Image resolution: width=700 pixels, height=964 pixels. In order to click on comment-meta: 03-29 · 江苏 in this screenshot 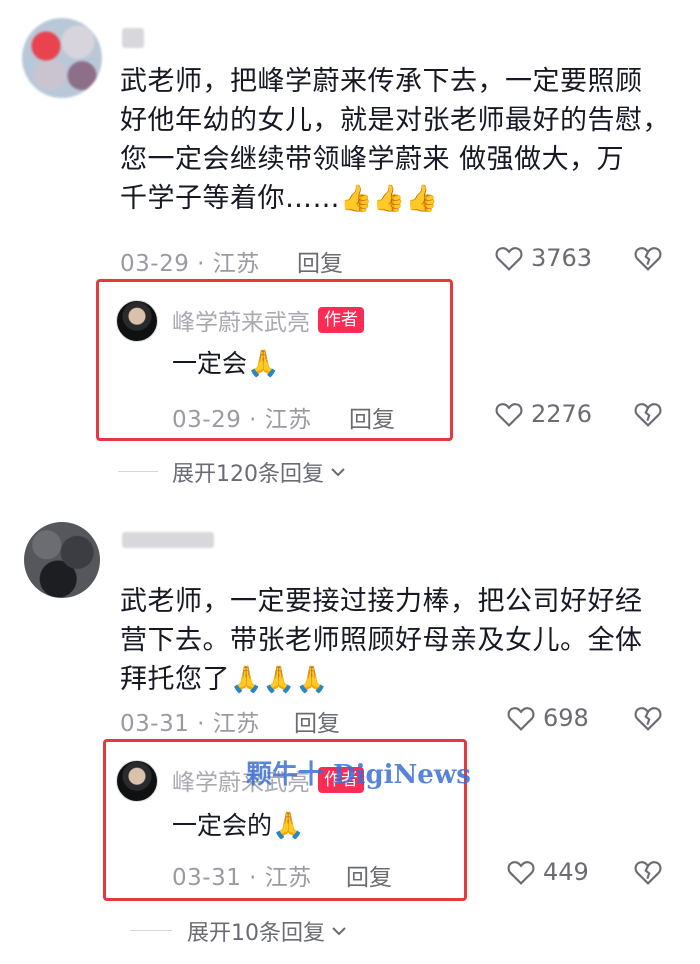, I will do `click(190, 264)`.